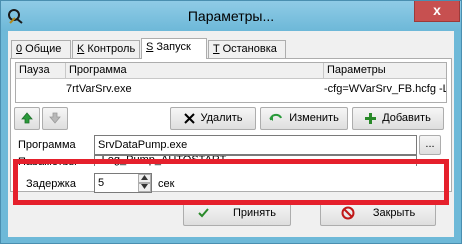 The image size is (462, 244). Describe the element at coordinates (394, 213) in the screenshot. I see `close-button-label: Закрыть` at that location.